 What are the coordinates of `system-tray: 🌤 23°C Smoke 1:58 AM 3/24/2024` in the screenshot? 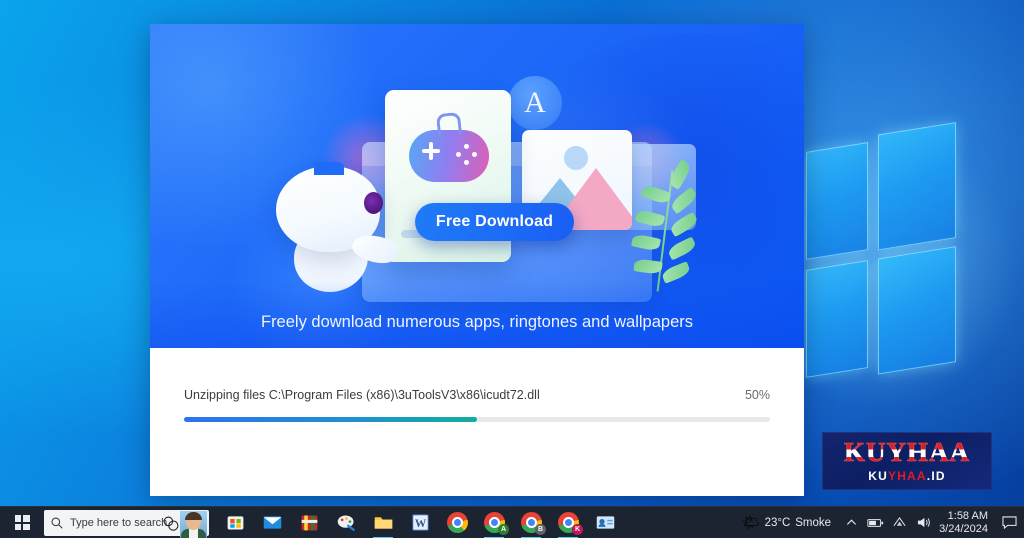 It's located at (879, 522).